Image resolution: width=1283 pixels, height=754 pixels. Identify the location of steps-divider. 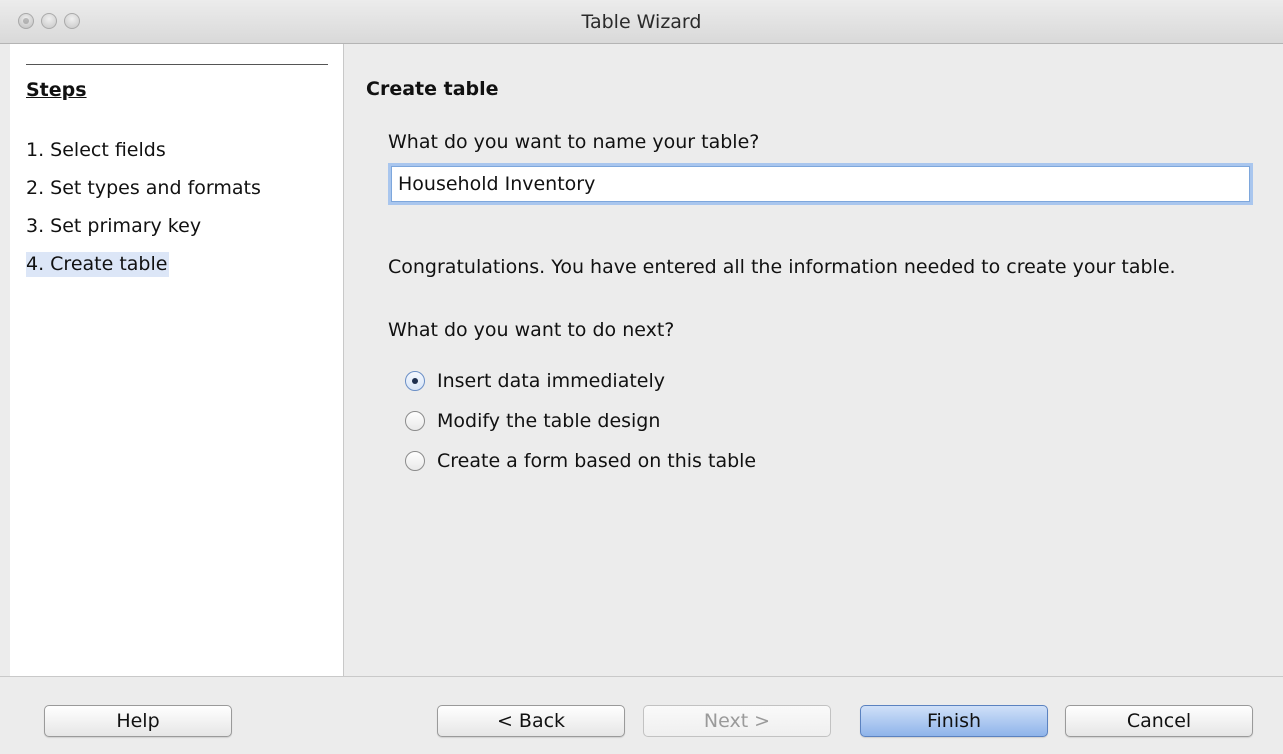
(177, 64).